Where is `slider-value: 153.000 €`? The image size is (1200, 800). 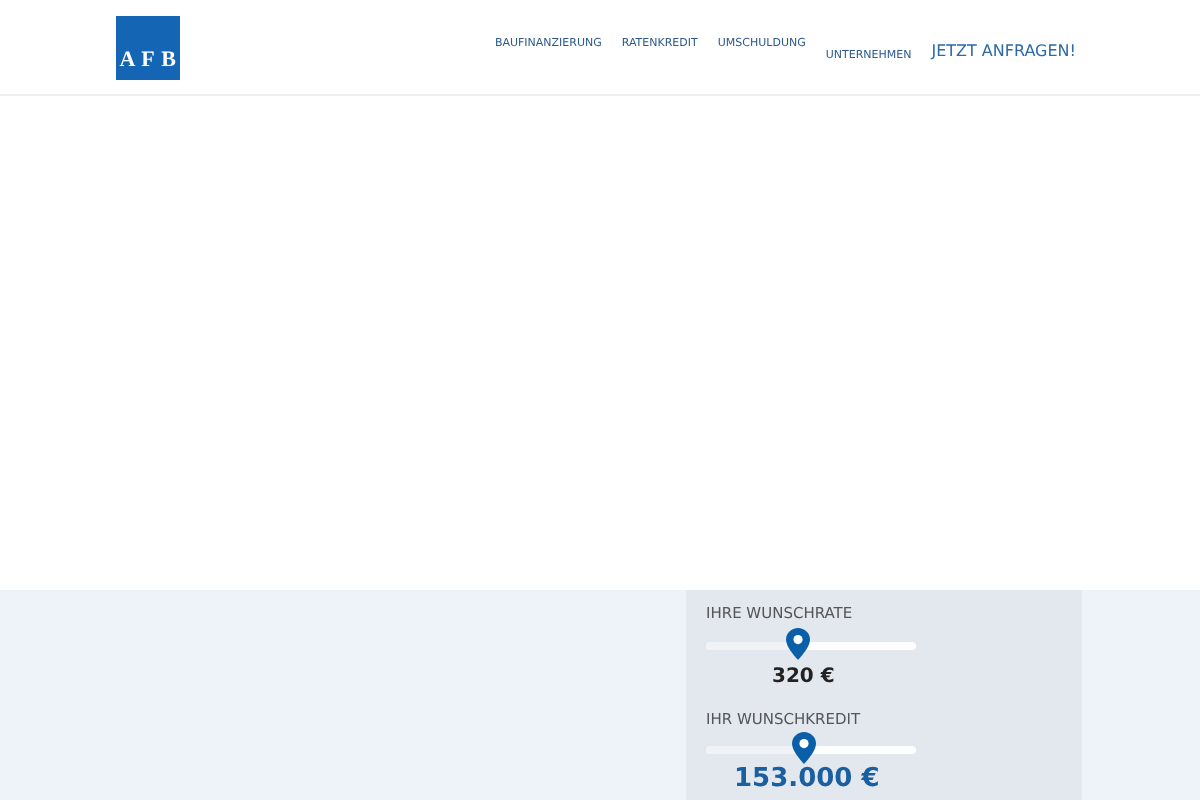
slider-value: 153.000 € is located at coordinates (808, 780).